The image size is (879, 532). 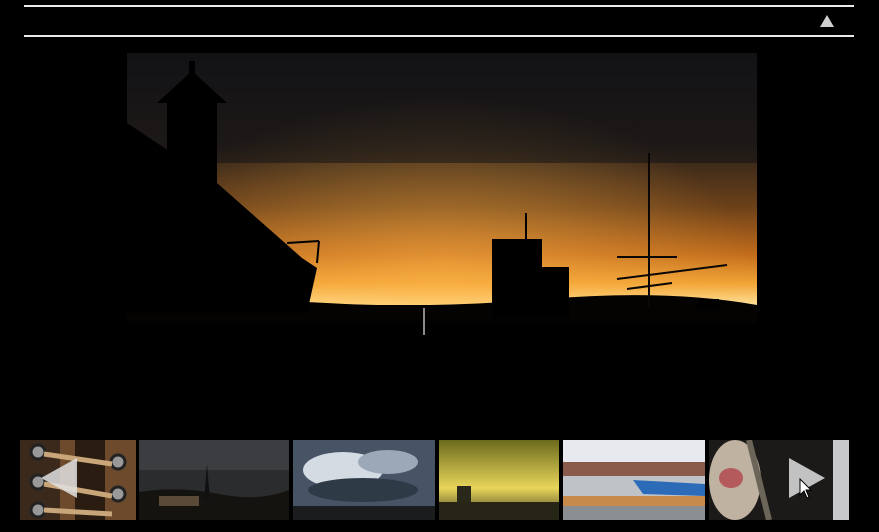 I want to click on thumbnail-rooftops, so click(x=634, y=480).